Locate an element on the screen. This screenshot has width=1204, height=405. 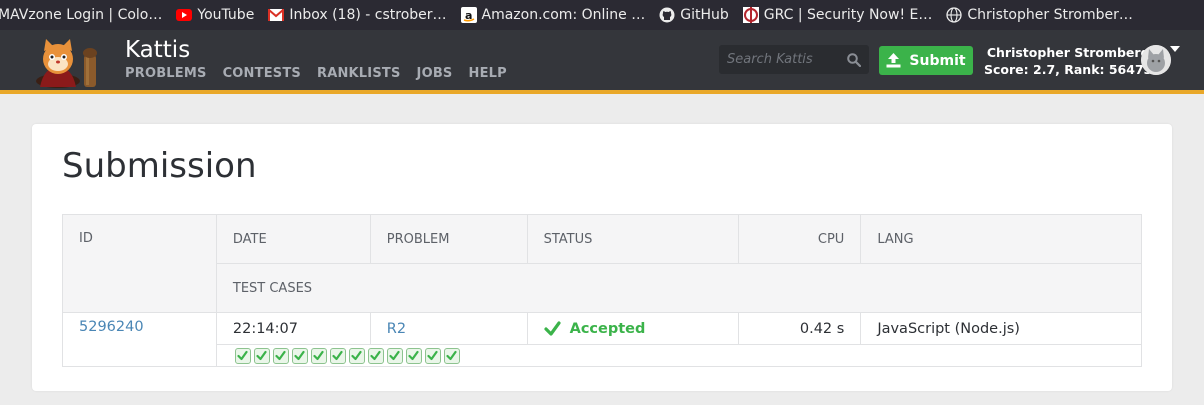
bookmark-youtube: YouTube is located at coordinates (215, 15).